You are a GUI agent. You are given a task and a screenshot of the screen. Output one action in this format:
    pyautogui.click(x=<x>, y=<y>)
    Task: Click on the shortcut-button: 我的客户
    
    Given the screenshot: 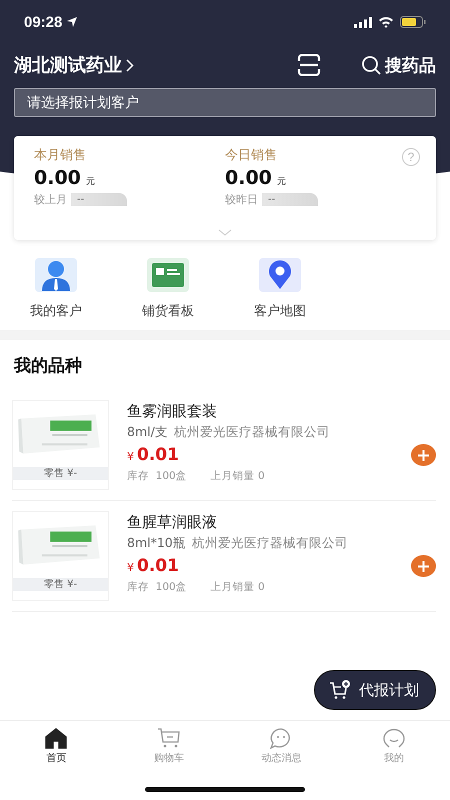 What is the action you would take?
    pyautogui.click(x=56, y=291)
    